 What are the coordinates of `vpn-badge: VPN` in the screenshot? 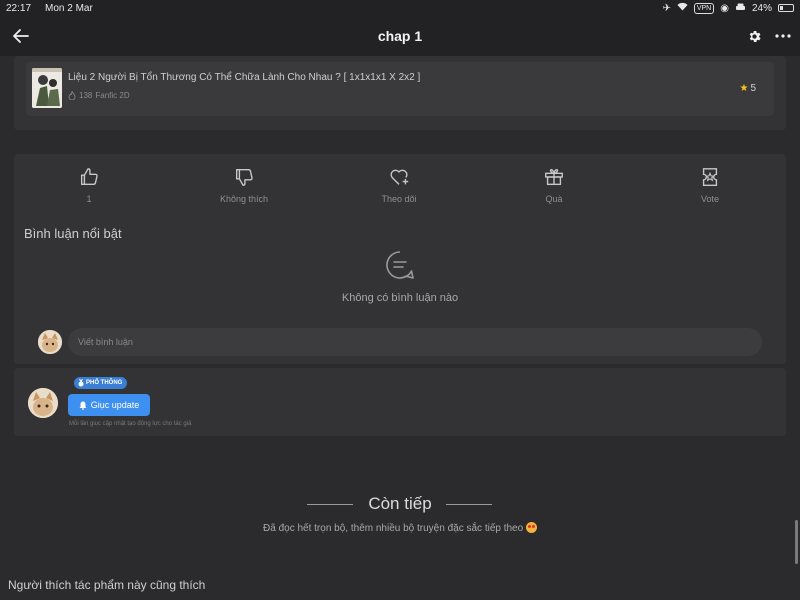 It's located at (704, 8).